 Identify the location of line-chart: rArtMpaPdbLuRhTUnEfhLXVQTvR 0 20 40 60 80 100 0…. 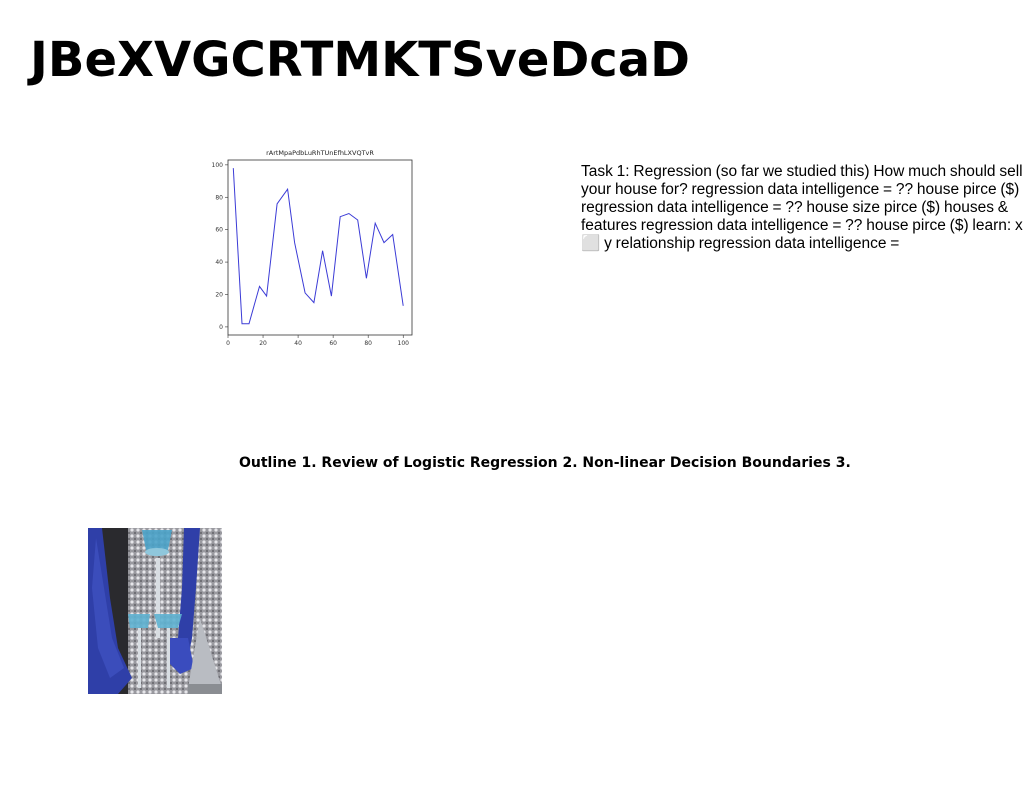
(315, 249).